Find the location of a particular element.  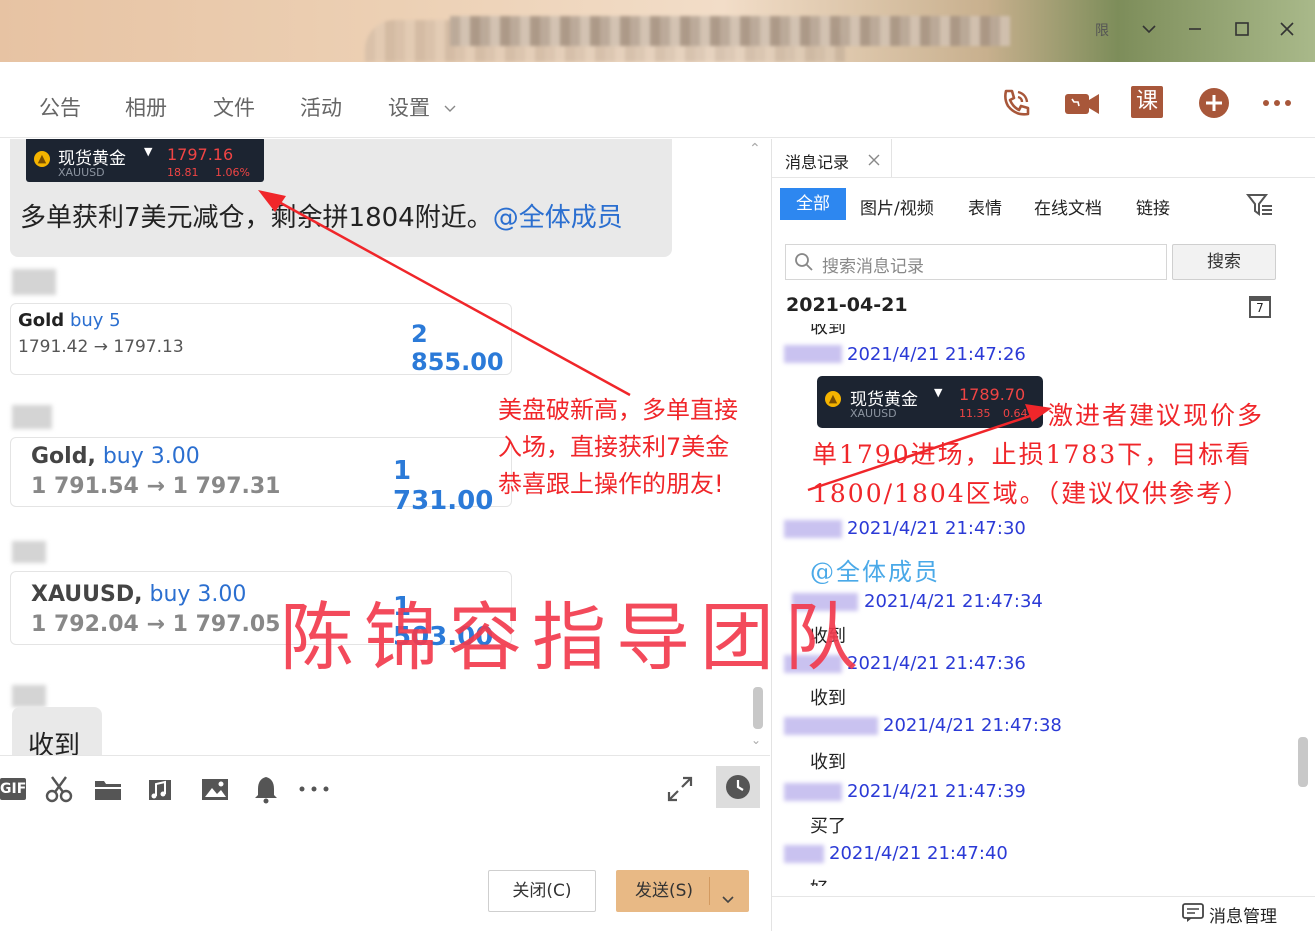

annotation-line: 入场，直接获利7美金 is located at coordinates (614, 447).